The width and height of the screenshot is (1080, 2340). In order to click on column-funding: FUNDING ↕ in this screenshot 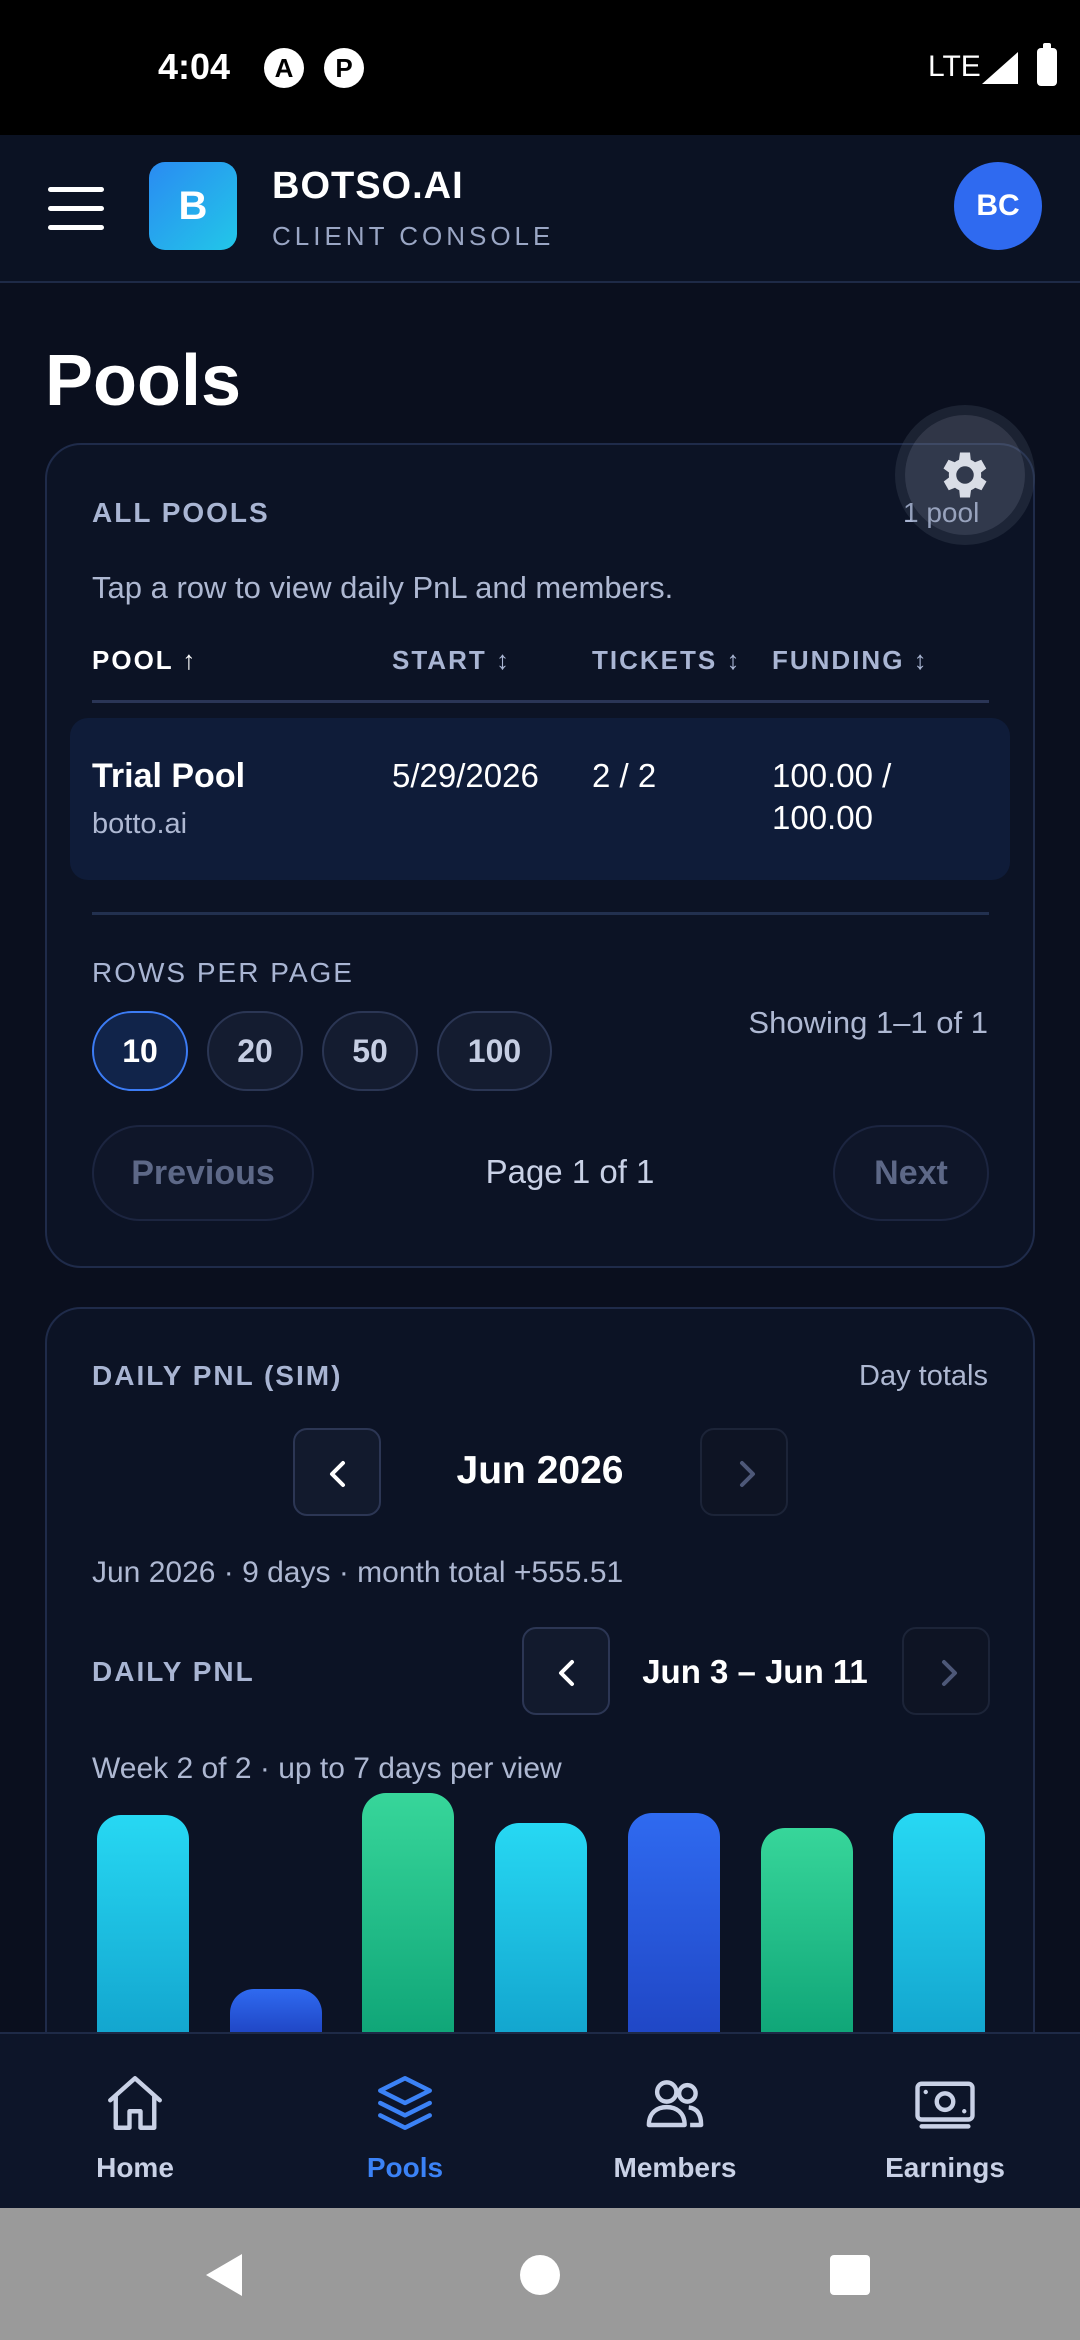, I will do `click(850, 660)`.